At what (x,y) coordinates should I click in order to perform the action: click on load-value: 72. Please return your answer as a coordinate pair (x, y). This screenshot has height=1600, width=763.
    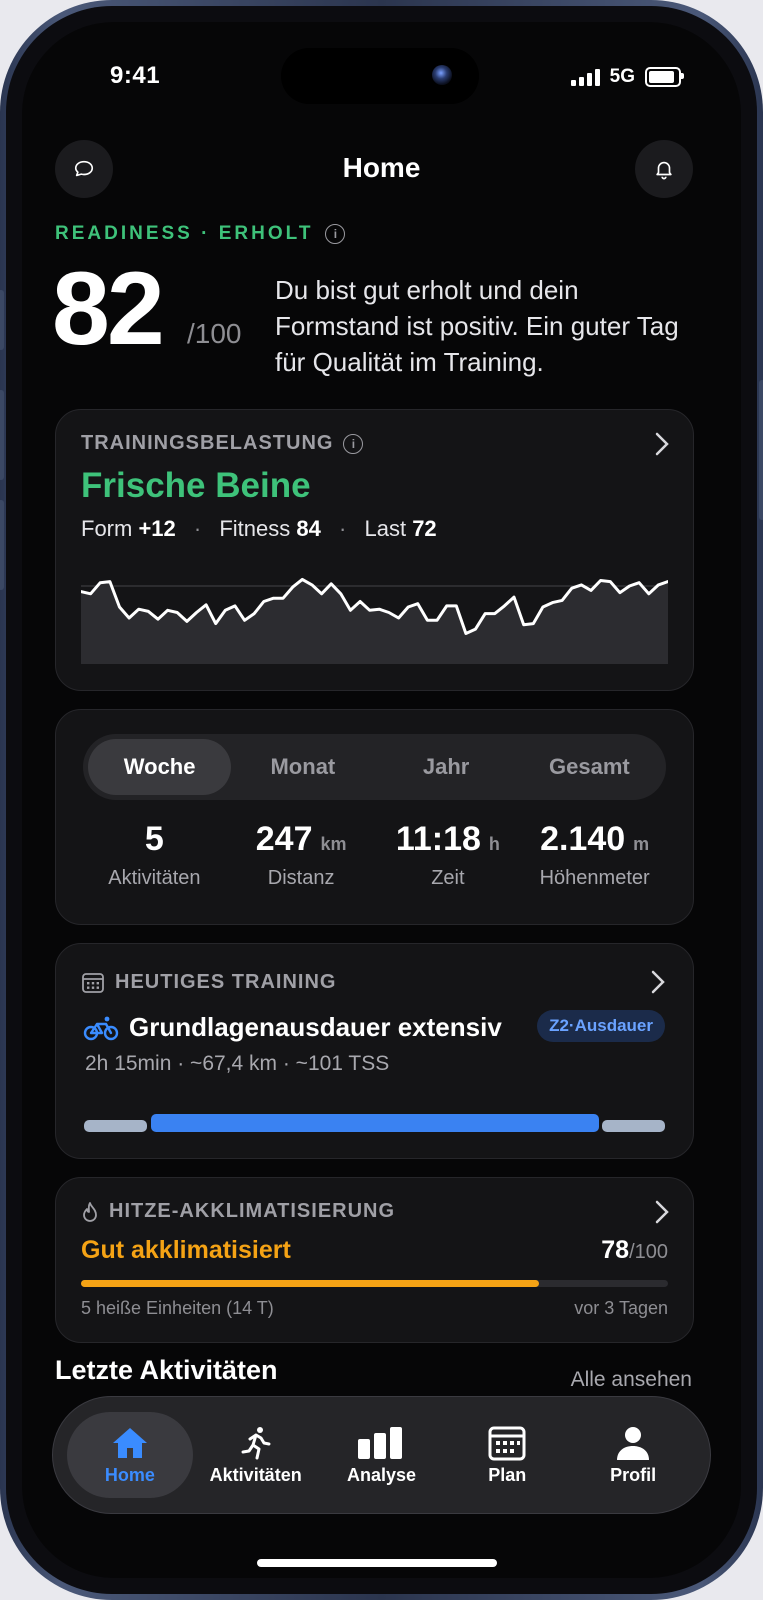
    Looking at the image, I should click on (424, 528).